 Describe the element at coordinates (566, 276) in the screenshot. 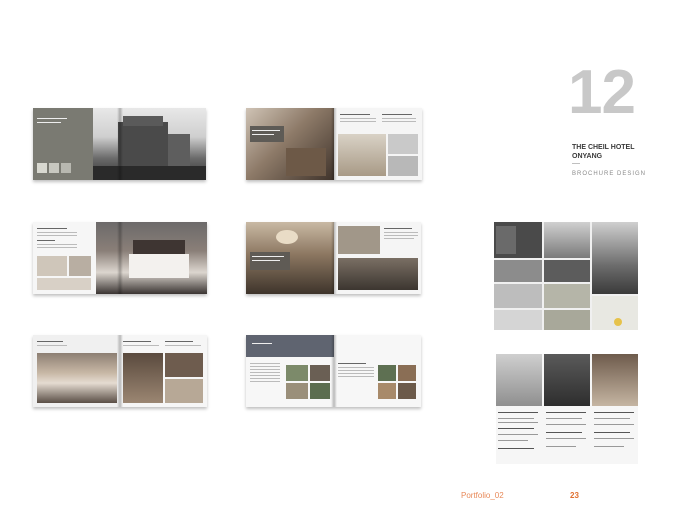

I see `brochure-collage-top` at that location.